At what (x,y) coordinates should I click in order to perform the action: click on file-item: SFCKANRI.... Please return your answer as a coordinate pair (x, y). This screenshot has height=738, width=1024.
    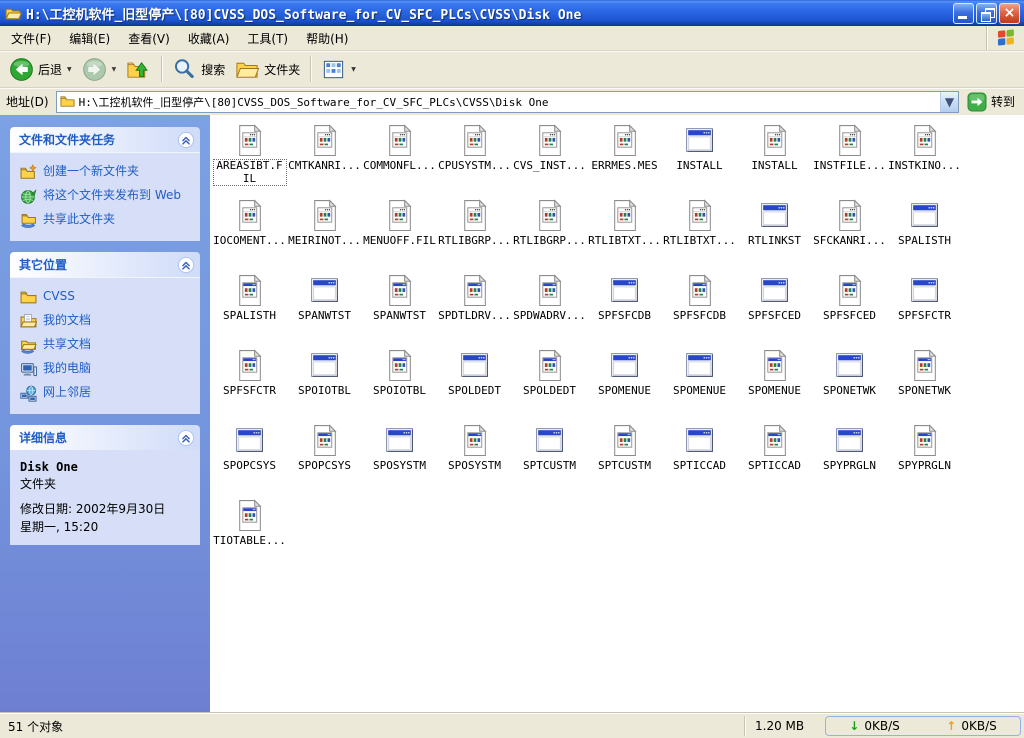
    Looking at the image, I should click on (849, 233).